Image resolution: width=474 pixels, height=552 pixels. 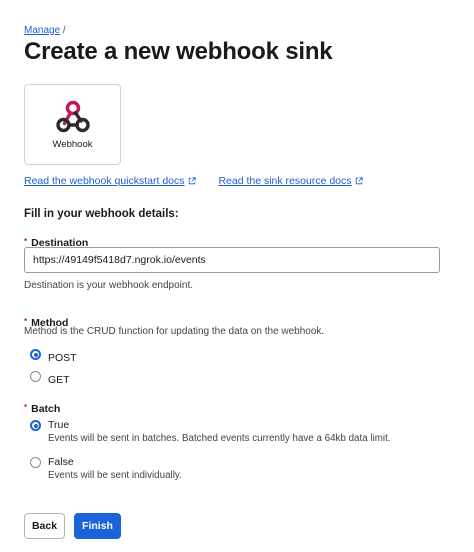 What do you see at coordinates (97, 526) in the screenshot?
I see `finish-button: Finish` at bounding box center [97, 526].